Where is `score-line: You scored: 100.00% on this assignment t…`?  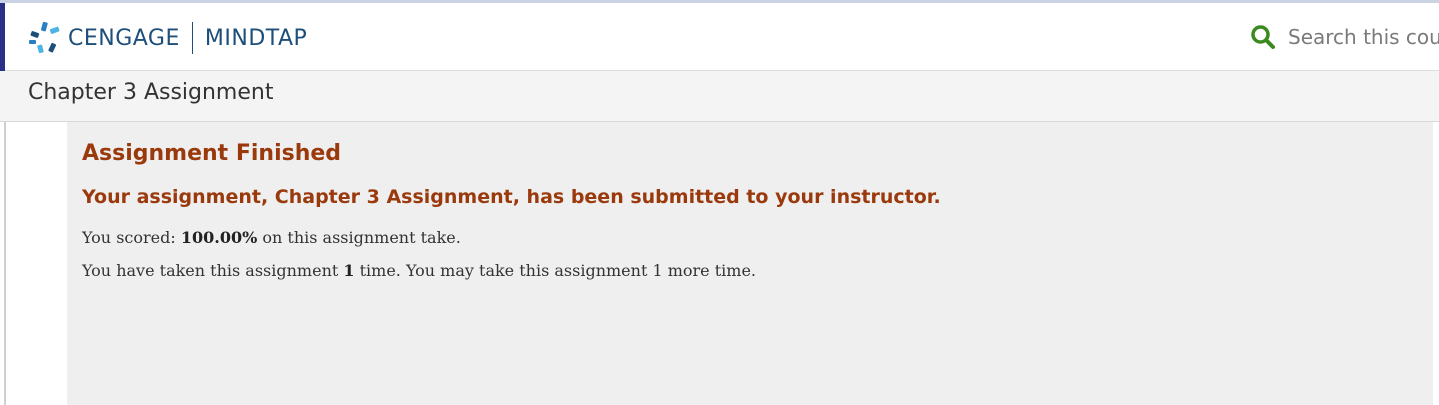 score-line: You scored: 100.00% on this assignment t… is located at coordinates (271, 237).